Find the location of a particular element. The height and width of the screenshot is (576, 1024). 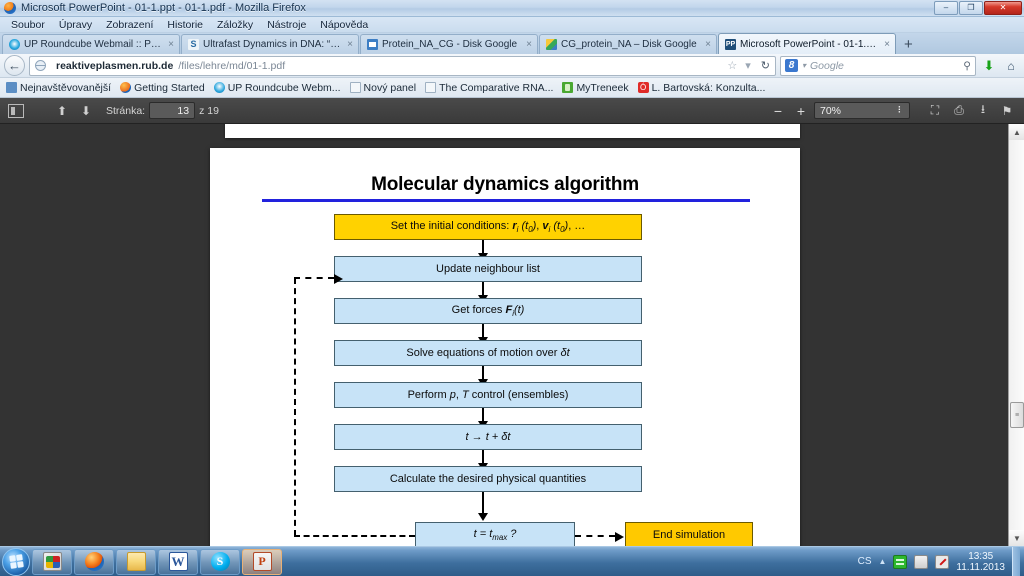

globe-icon is located at coordinates (40, 65).